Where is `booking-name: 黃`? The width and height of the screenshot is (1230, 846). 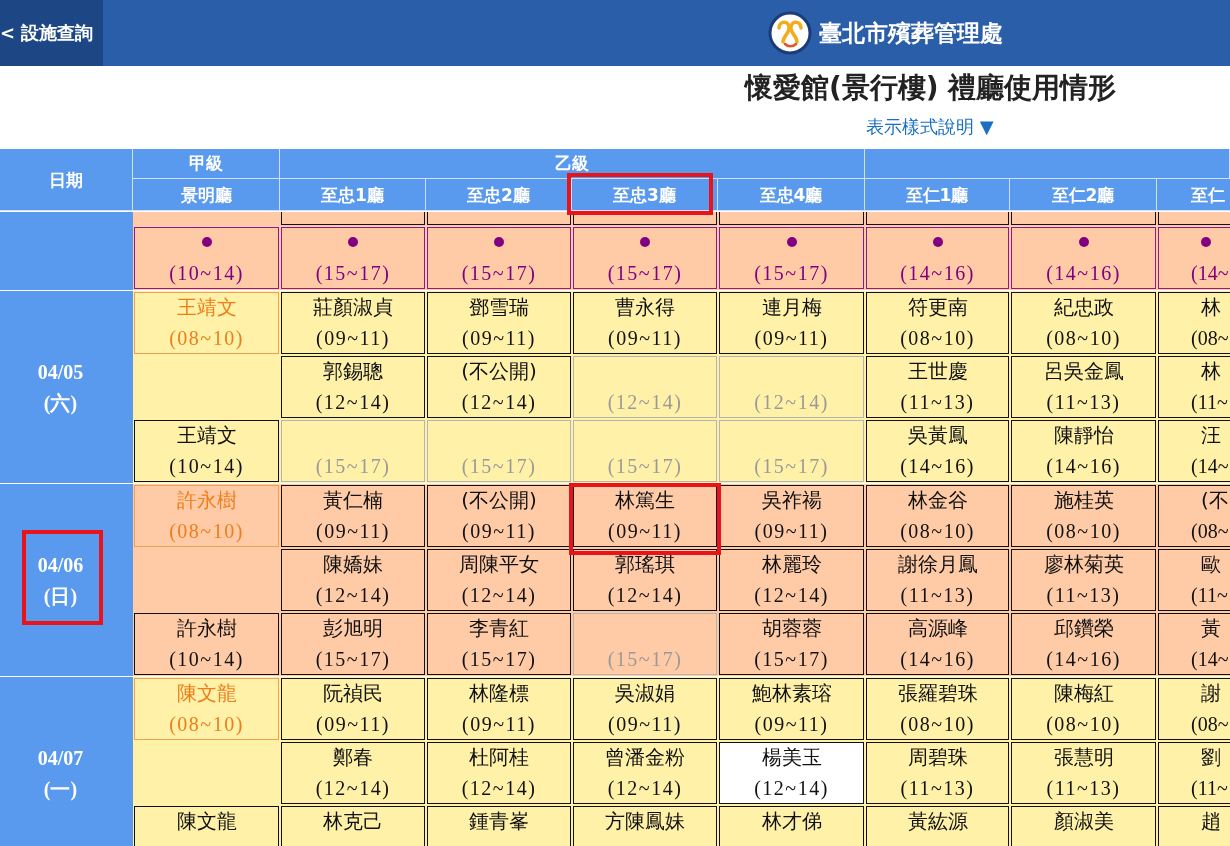 booking-name: 黃 is located at coordinates (1211, 628).